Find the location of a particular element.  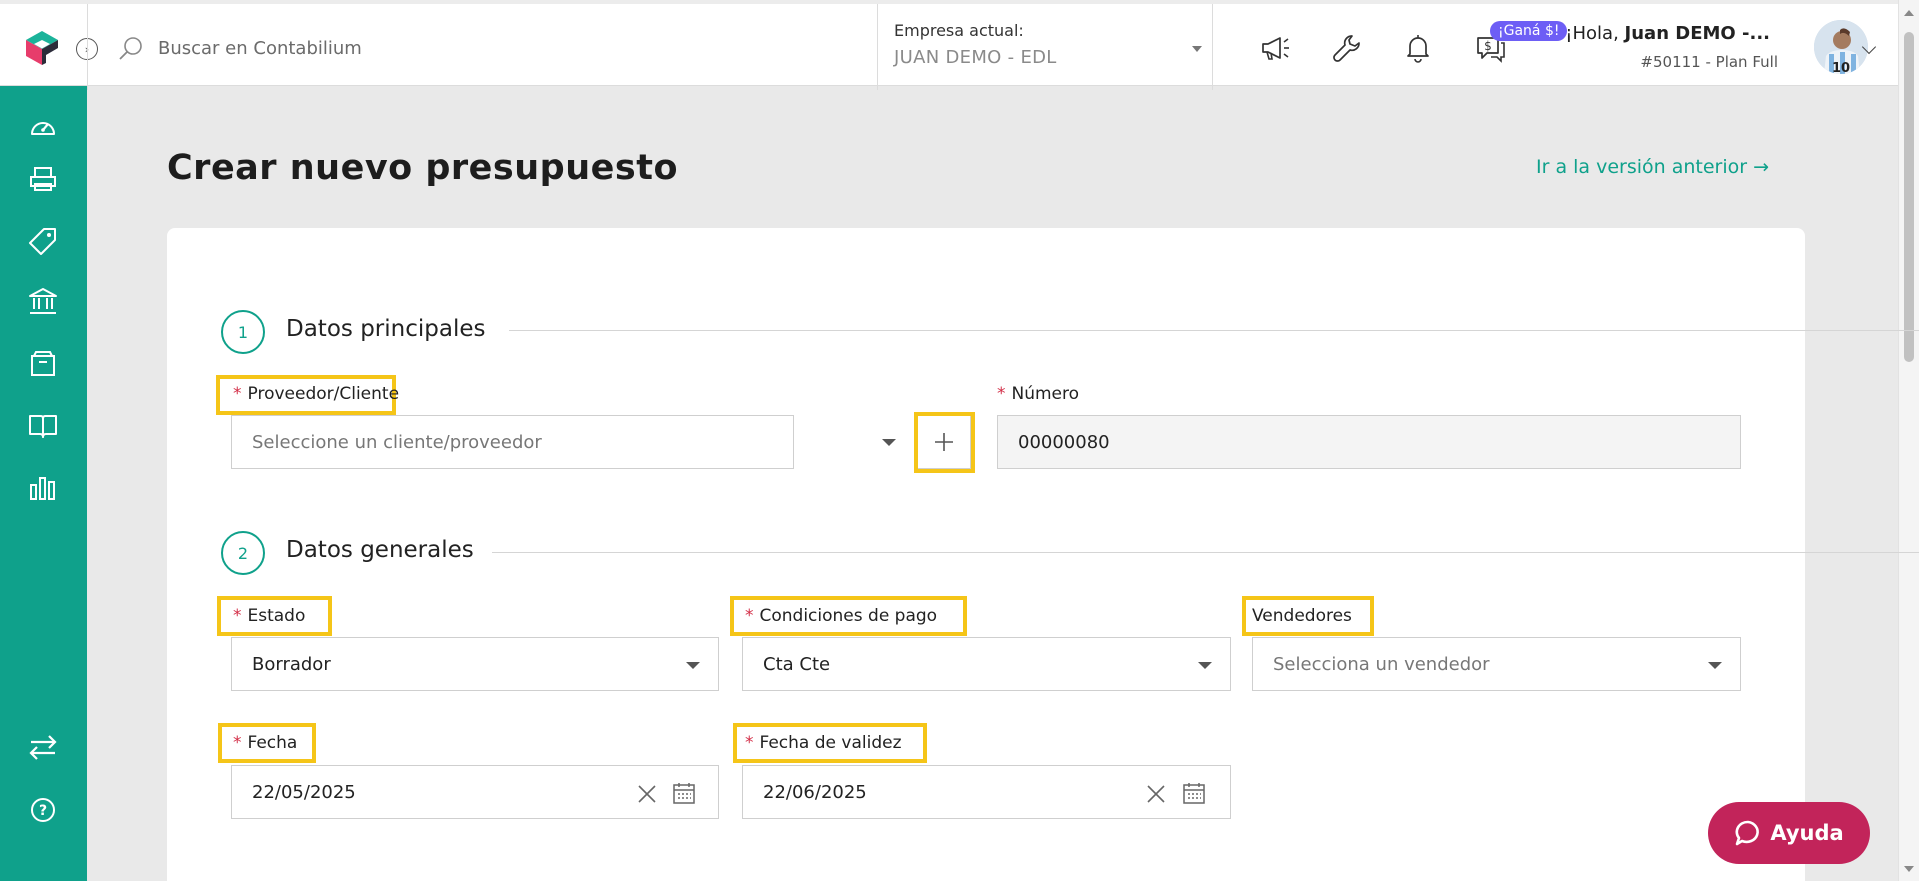

help-button: Ayuda is located at coordinates (1789, 833).